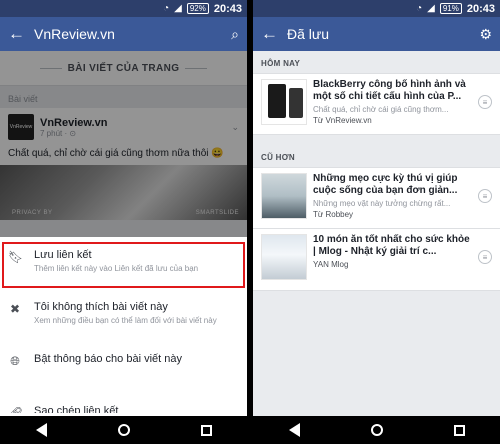 The image size is (500, 444). Describe the element at coordinates (123, 367) in the screenshot. I see `turn-on-notifications-option: 🌐︎ Bật thông báo cho bài viết này` at that location.